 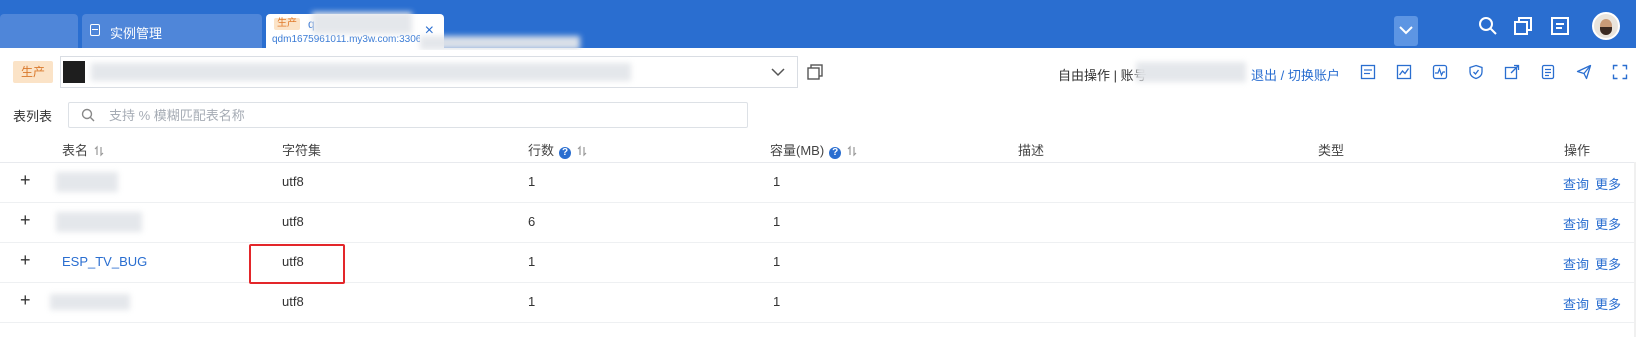 I want to click on top-navigation-bar: 实例管理 生产 q qdm1675961011.my3w.com:3306 ×, so click(x=818, y=25).